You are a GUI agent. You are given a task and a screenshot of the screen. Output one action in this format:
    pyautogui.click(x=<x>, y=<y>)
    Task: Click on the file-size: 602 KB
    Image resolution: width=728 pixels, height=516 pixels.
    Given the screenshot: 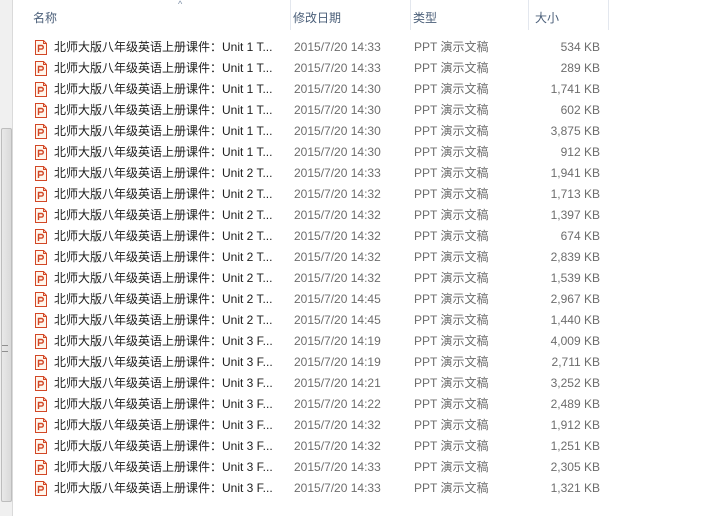 What is the action you would take?
    pyautogui.click(x=580, y=110)
    